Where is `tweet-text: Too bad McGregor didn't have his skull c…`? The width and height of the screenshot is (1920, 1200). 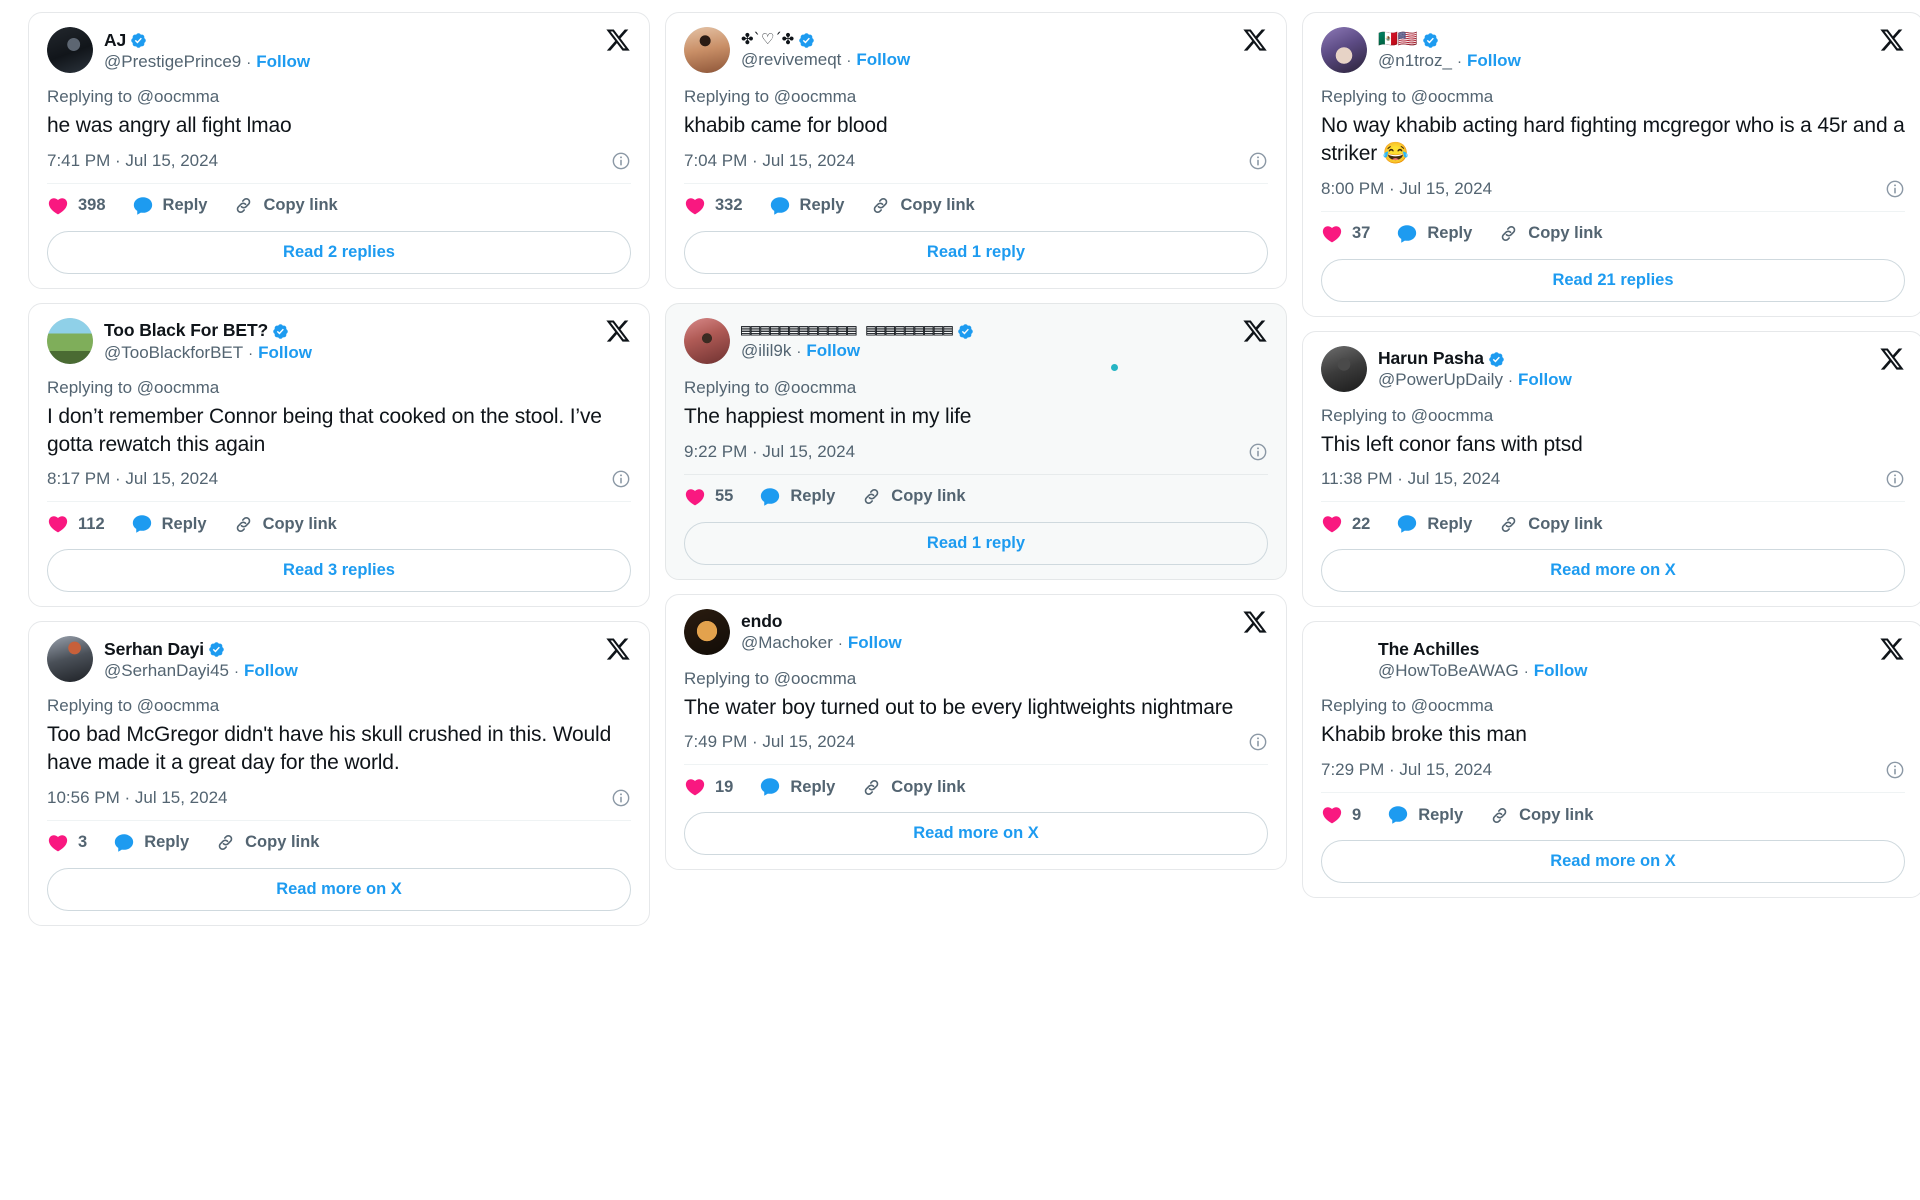 tweet-text: Too bad McGregor didn't have his skull c… is located at coordinates (329, 749).